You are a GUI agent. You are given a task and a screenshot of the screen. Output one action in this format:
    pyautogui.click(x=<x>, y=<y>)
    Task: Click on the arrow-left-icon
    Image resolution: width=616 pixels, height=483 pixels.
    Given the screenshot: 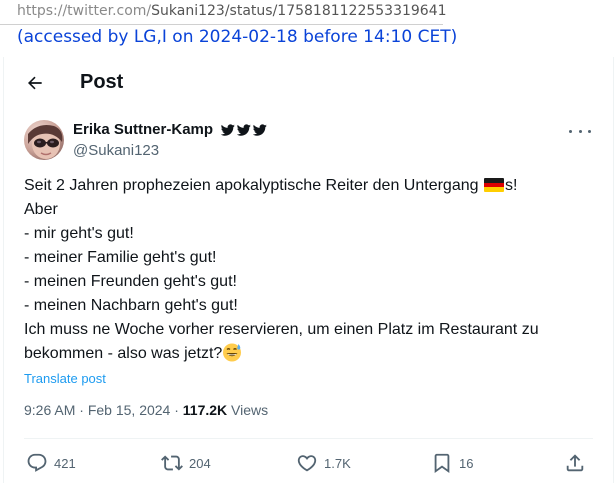 What is the action you would take?
    pyautogui.click(x=35, y=83)
    